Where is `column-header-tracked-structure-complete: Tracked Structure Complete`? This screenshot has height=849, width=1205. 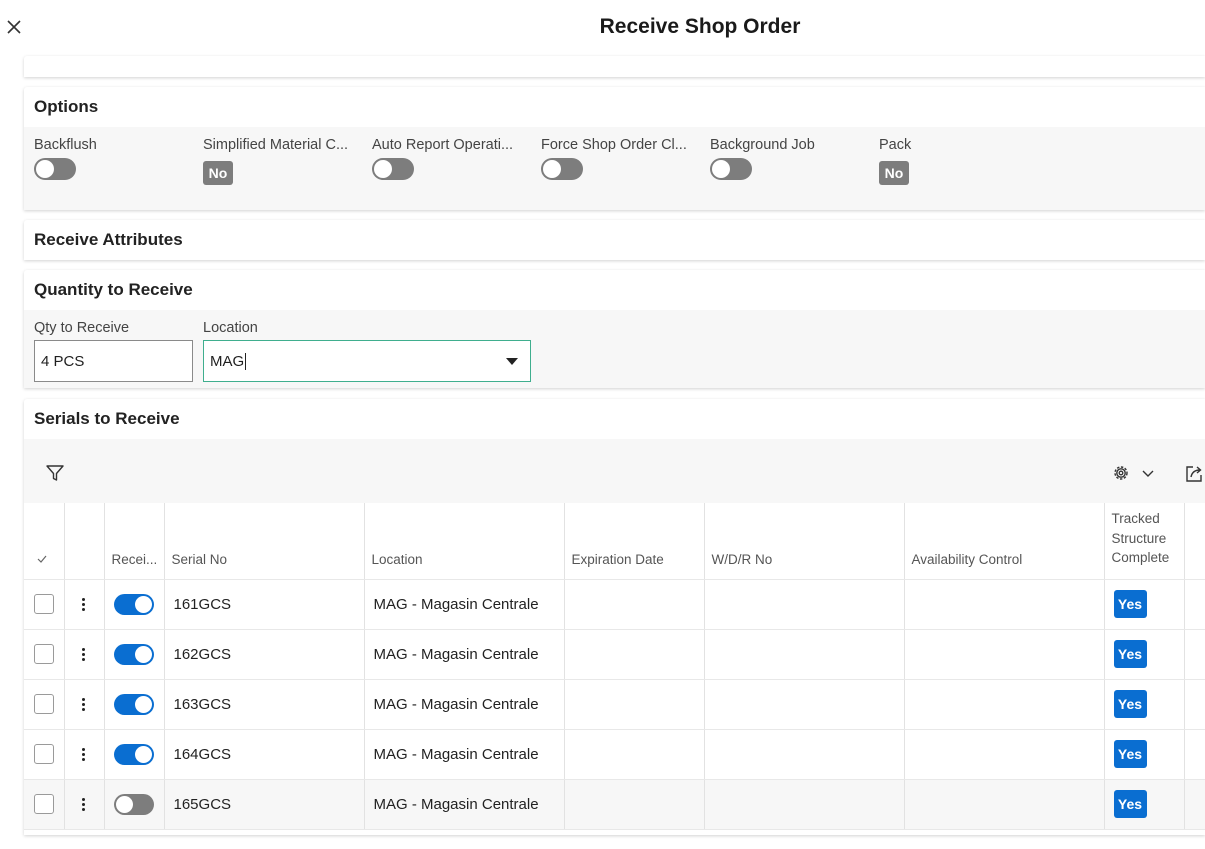 column-header-tracked-structure-complete: Tracked Structure Complete is located at coordinates (1144, 541).